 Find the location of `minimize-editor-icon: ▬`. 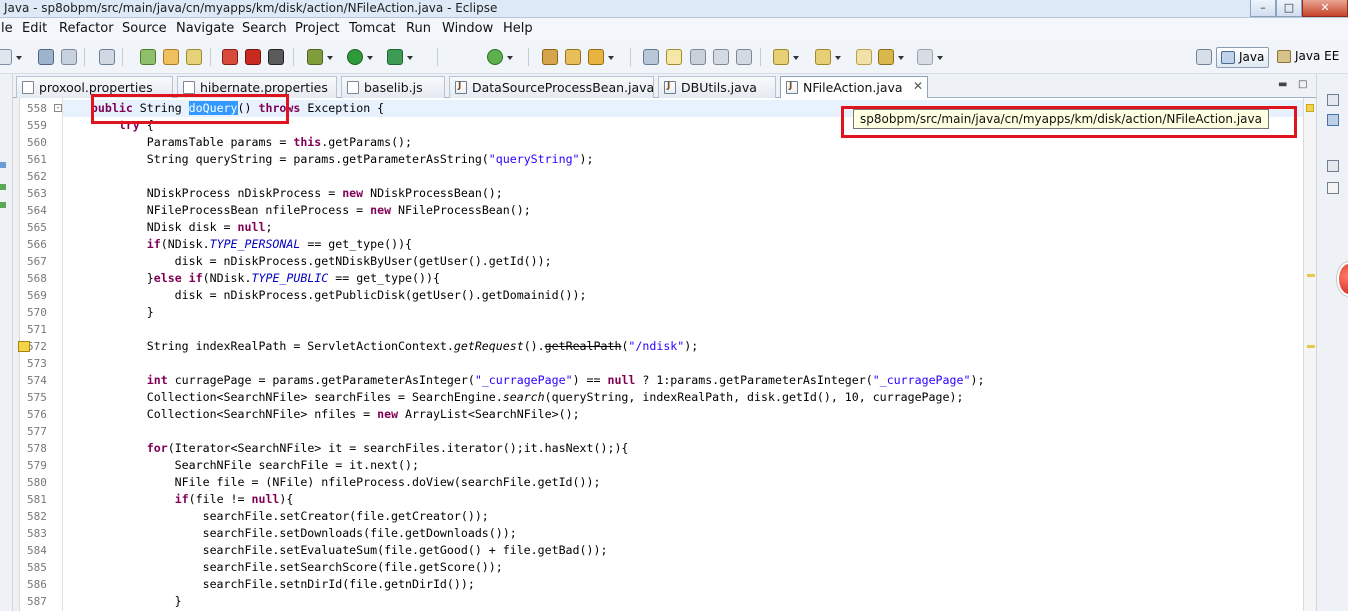

minimize-editor-icon: ▬ is located at coordinates (1282, 84).